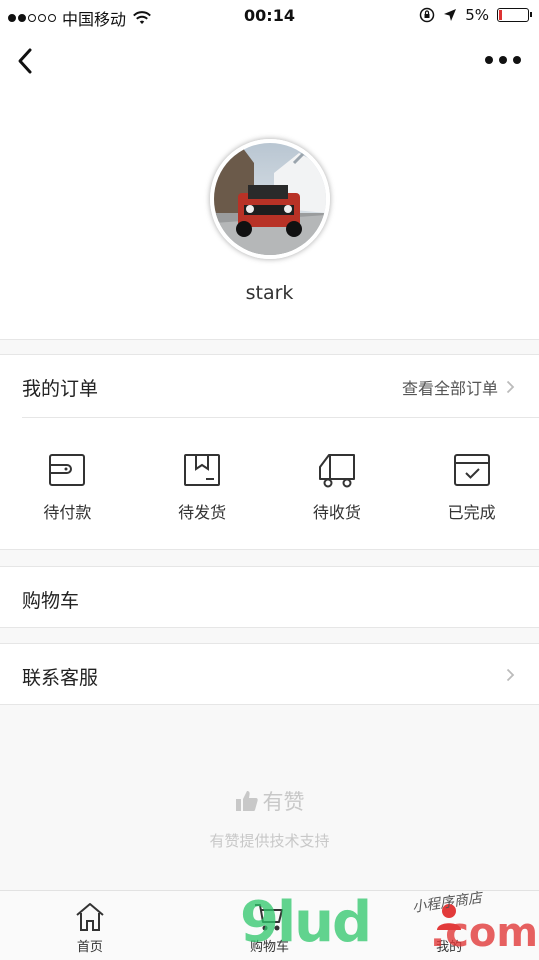 This screenshot has height=960, width=539. I want to click on view-all-label: 查看全部订单, so click(449, 388).